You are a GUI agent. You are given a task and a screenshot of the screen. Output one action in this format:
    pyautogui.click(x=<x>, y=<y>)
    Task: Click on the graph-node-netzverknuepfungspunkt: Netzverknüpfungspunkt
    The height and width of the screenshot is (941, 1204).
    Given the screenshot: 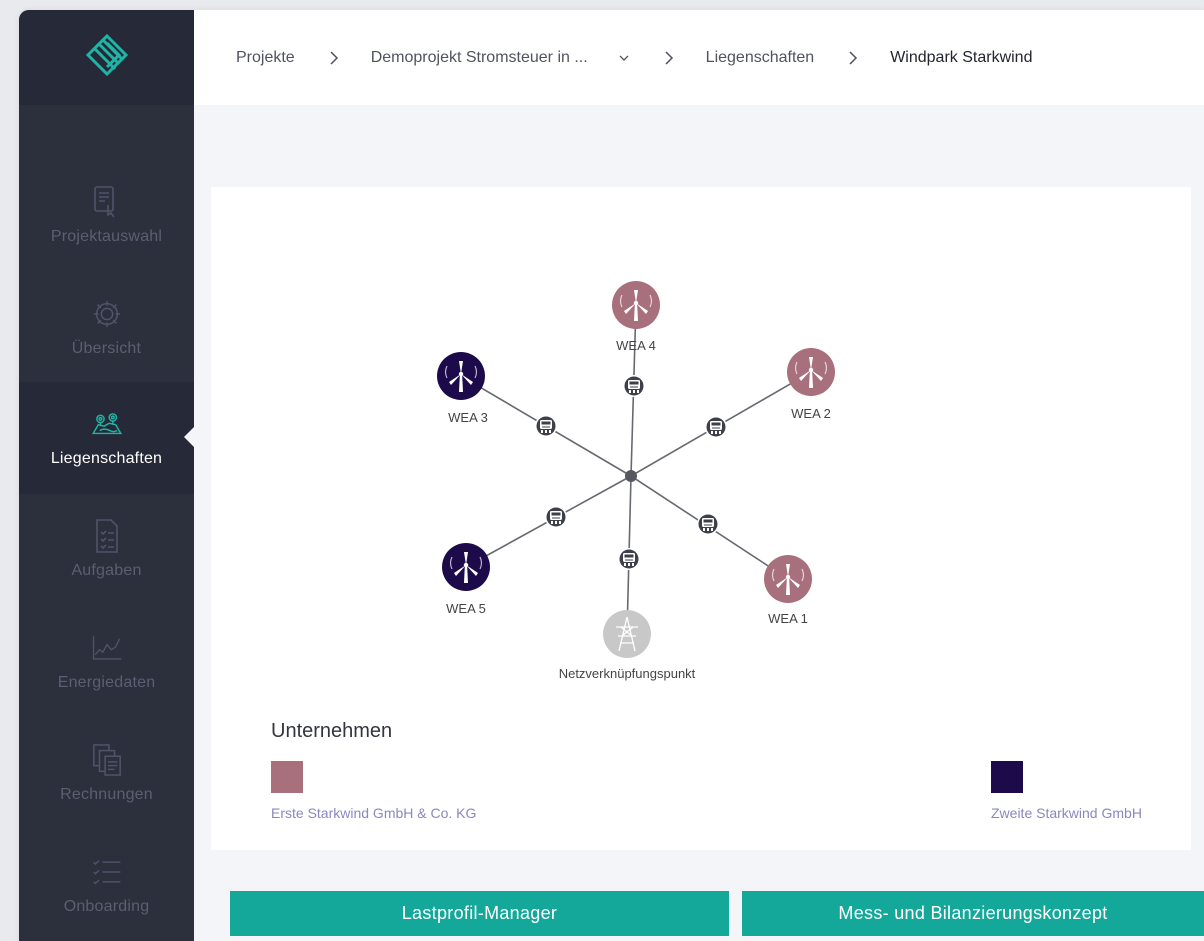 What is the action you would take?
    pyautogui.click(x=627, y=645)
    